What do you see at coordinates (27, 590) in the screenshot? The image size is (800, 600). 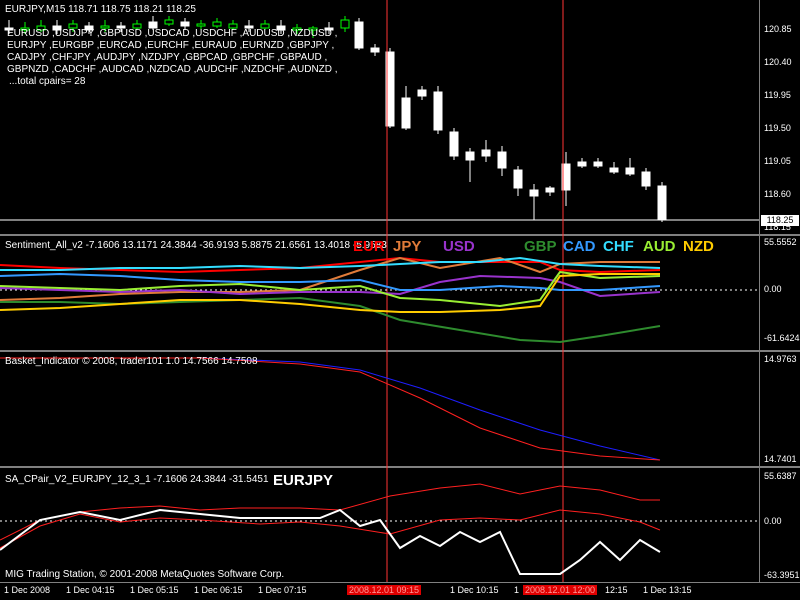 I see `time-label: 1 Dec 2008` at bounding box center [27, 590].